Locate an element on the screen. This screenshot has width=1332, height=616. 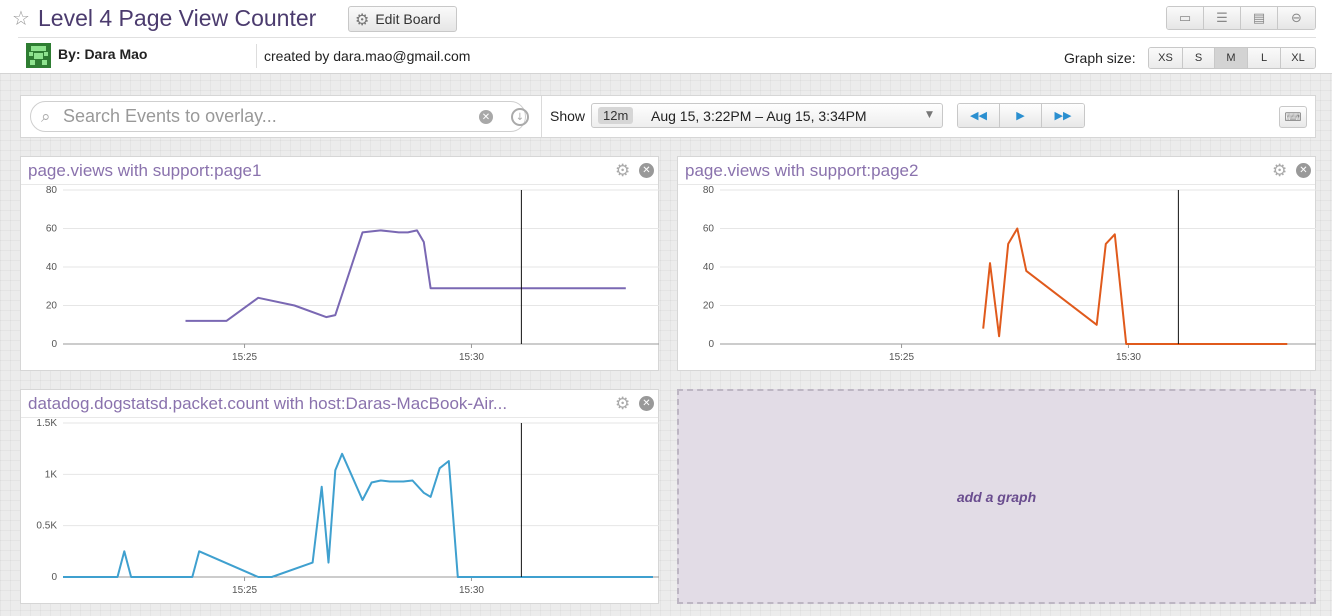
graph-size-m: M is located at coordinates (1231, 58).